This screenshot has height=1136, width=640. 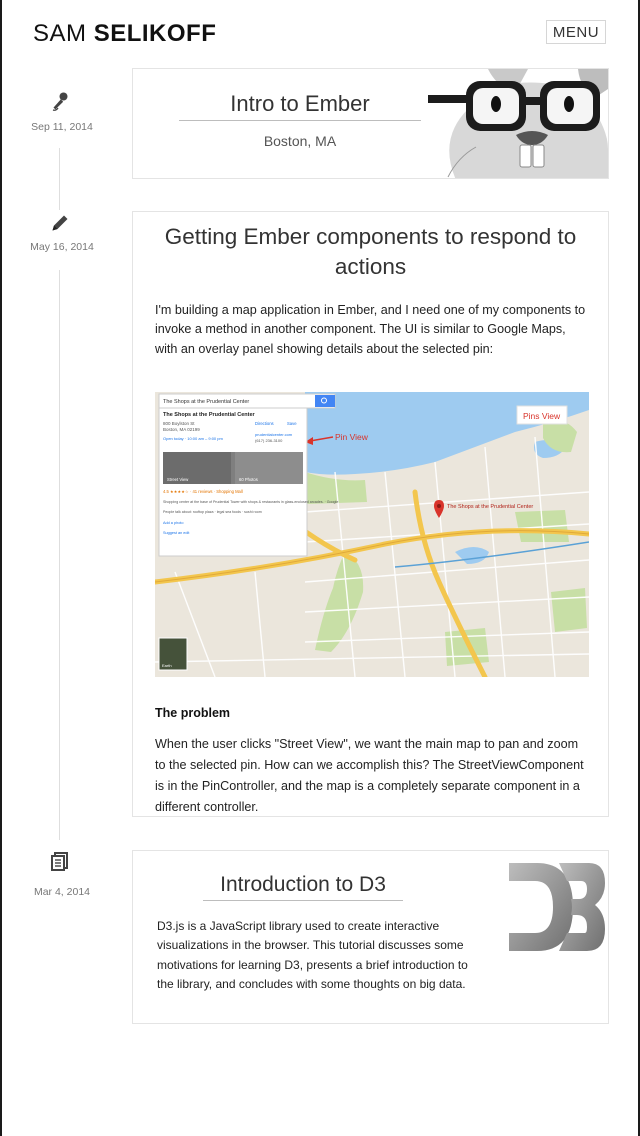 I want to click on talk-card: Intro to Ember Boston, MA, so click(x=370, y=123).